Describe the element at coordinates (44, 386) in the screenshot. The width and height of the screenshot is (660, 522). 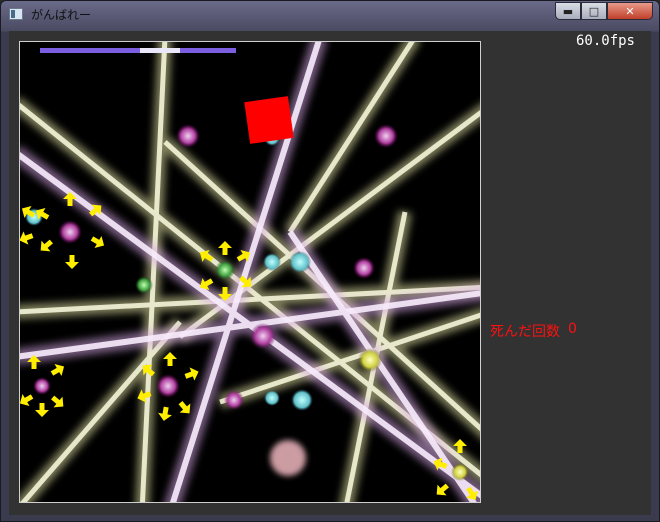
I see `enemy-spawner` at that location.